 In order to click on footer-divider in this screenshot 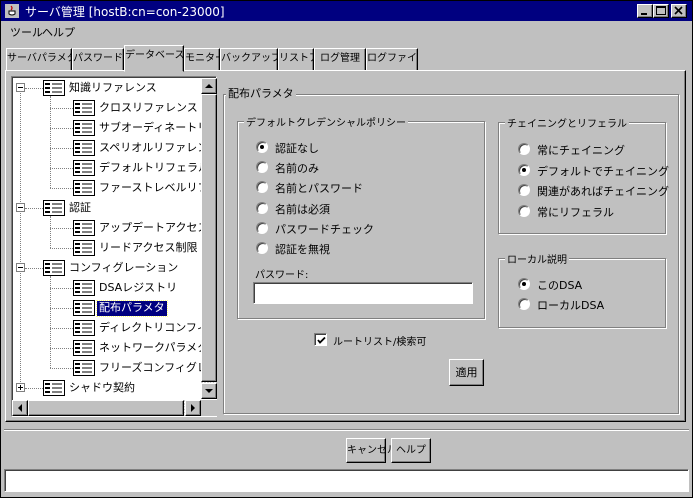, I will do `click(346, 430)`.